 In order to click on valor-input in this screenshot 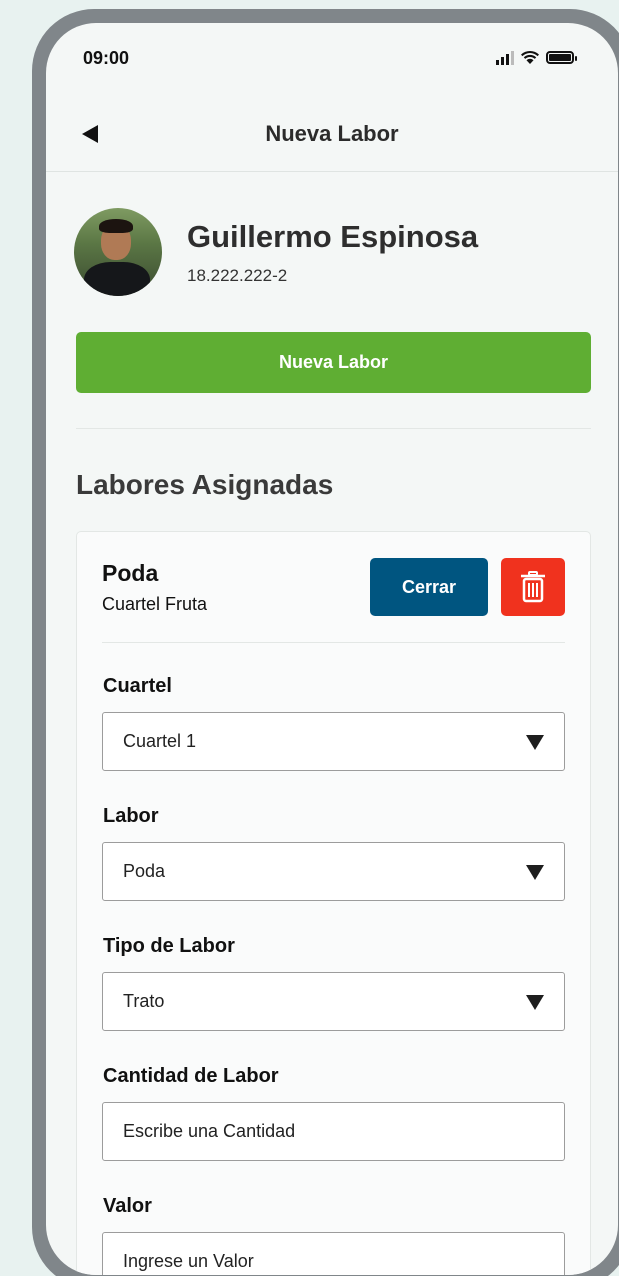, I will do `click(333, 1253)`.